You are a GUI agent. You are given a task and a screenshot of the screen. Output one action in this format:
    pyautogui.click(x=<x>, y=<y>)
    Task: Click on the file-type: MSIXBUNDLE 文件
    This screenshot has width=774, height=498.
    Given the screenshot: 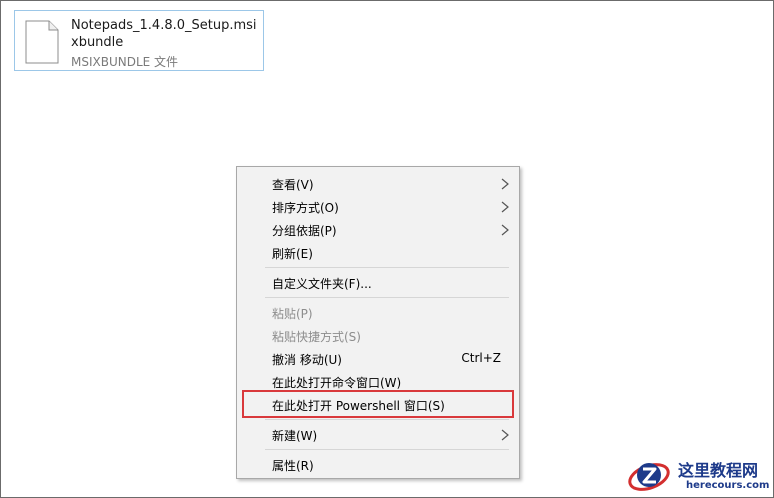 What is the action you would take?
    pyautogui.click(x=125, y=62)
    